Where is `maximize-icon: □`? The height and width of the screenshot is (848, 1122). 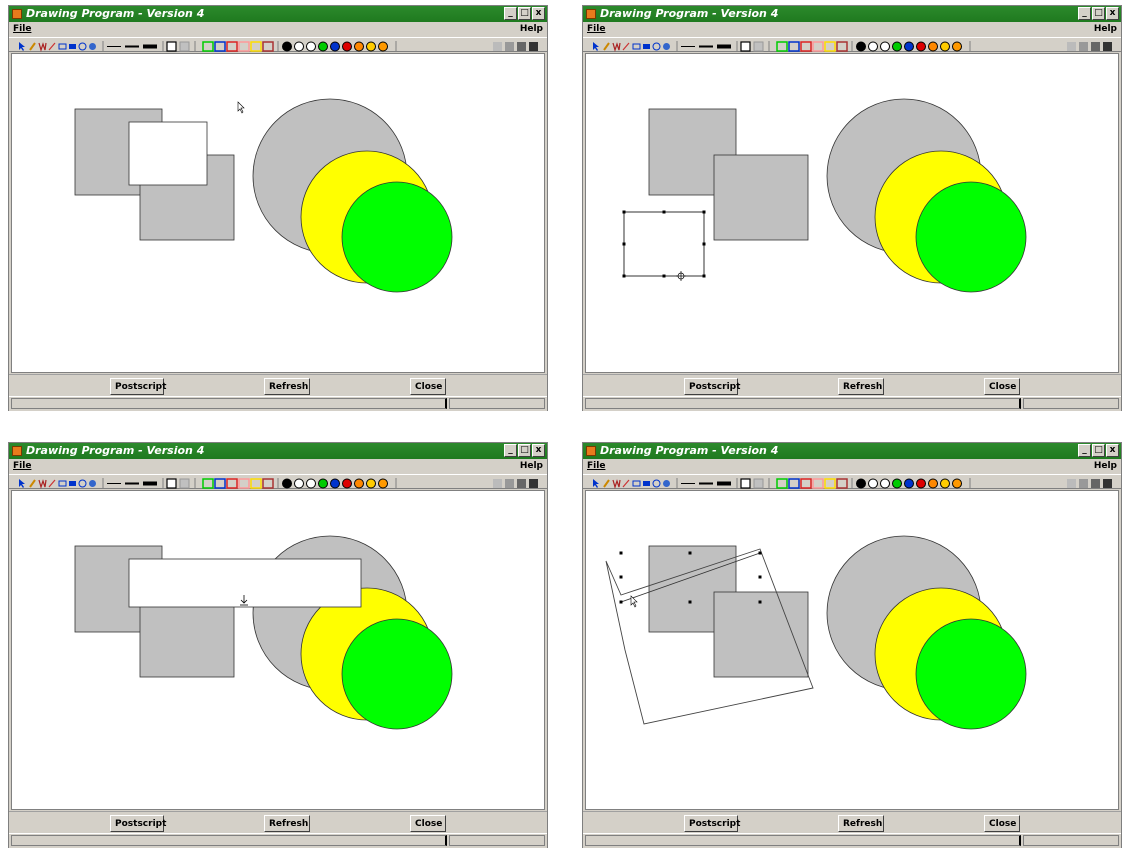
maximize-icon: □ is located at coordinates (524, 13).